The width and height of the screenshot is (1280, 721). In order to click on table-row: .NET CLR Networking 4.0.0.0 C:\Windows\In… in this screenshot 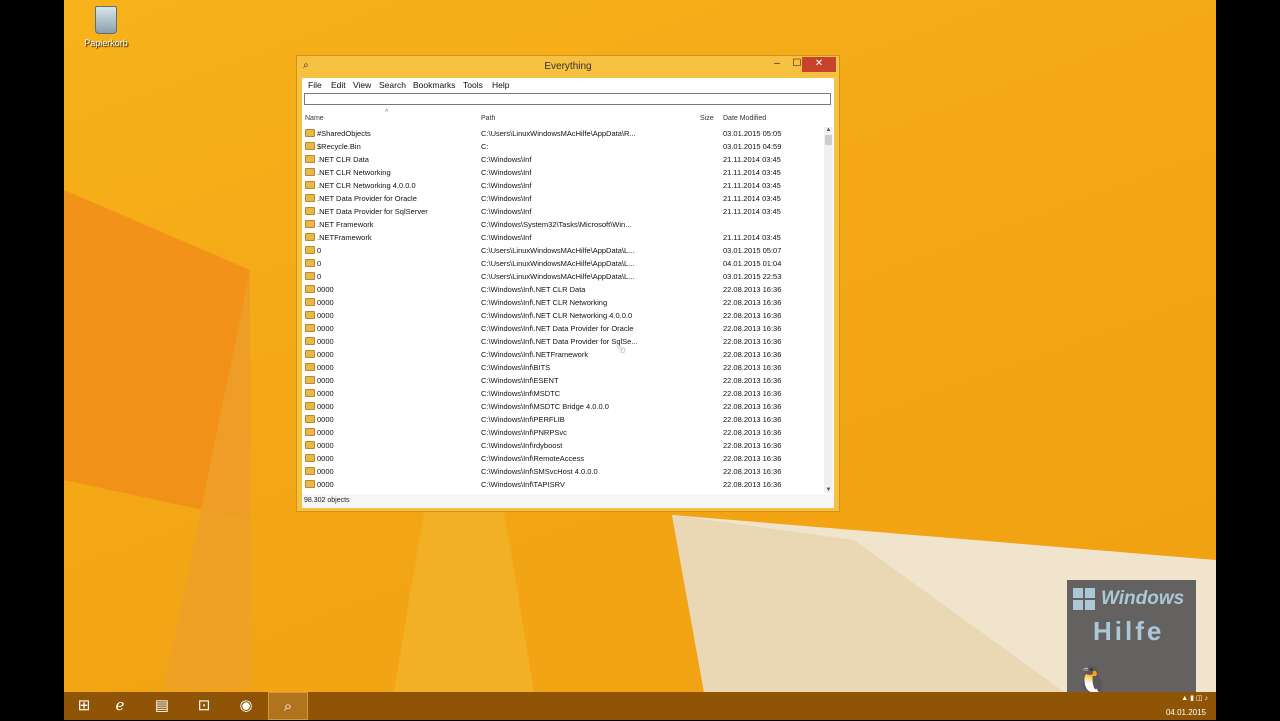, I will do `click(563, 185)`.